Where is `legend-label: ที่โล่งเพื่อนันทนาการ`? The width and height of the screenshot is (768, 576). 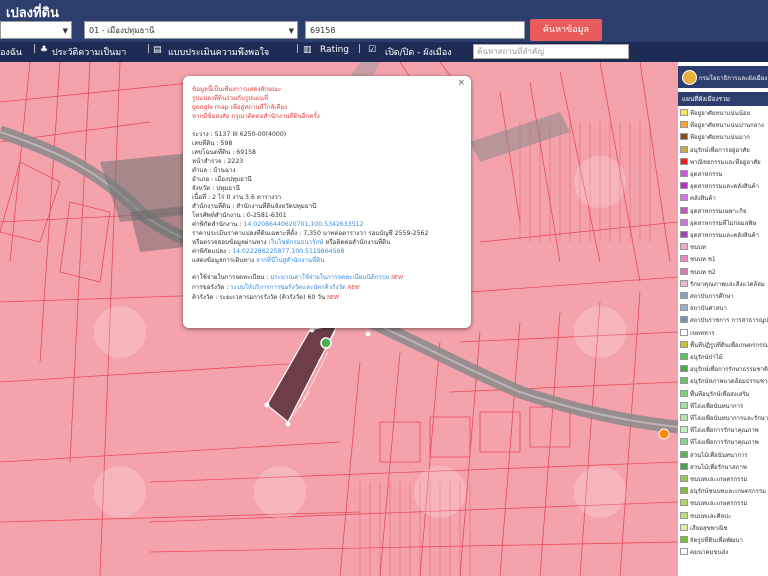
legend-label: ที่โล่งเพื่อนันทนาการ is located at coordinates (717, 406).